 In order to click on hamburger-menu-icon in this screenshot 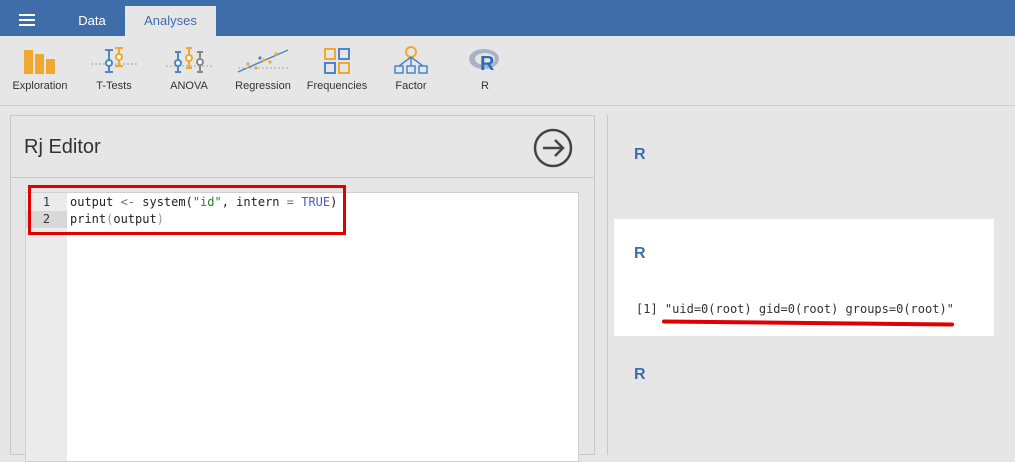, I will do `click(28, 21)`.